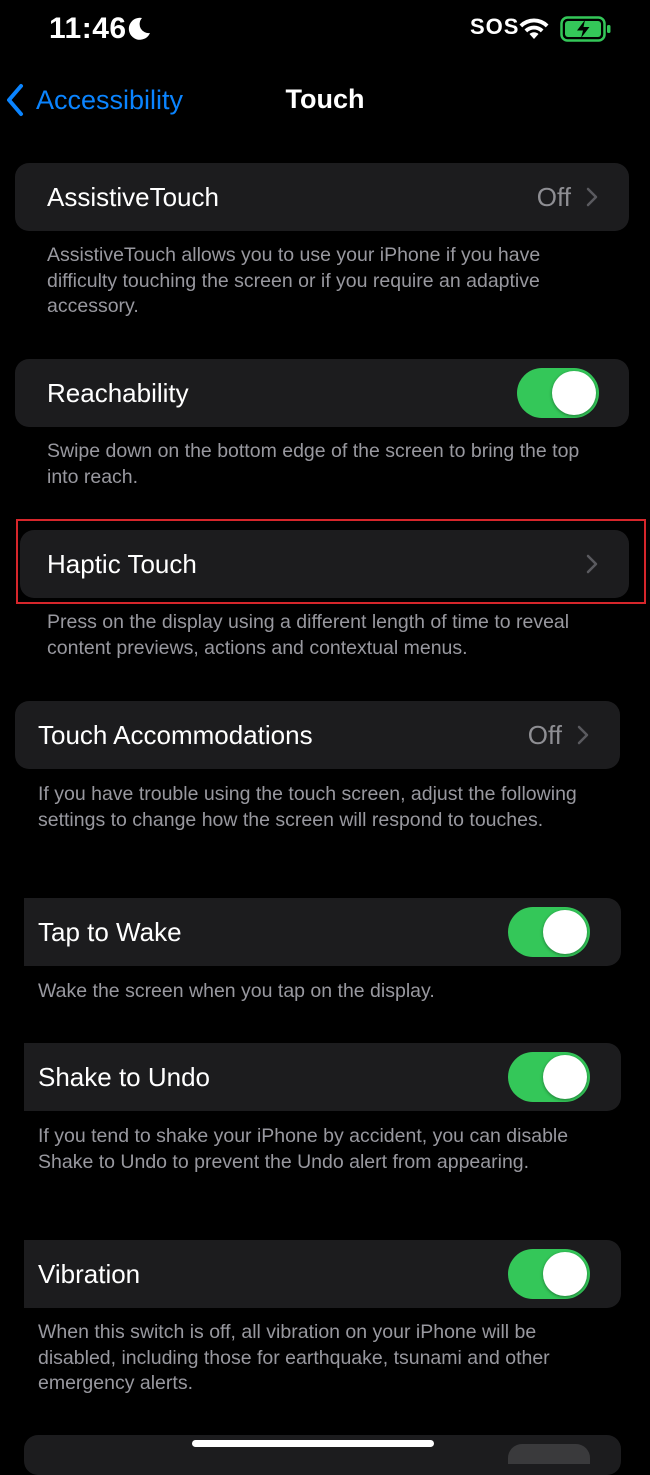  What do you see at coordinates (89, 1273) in the screenshot?
I see `vibration-label: Vibration` at bounding box center [89, 1273].